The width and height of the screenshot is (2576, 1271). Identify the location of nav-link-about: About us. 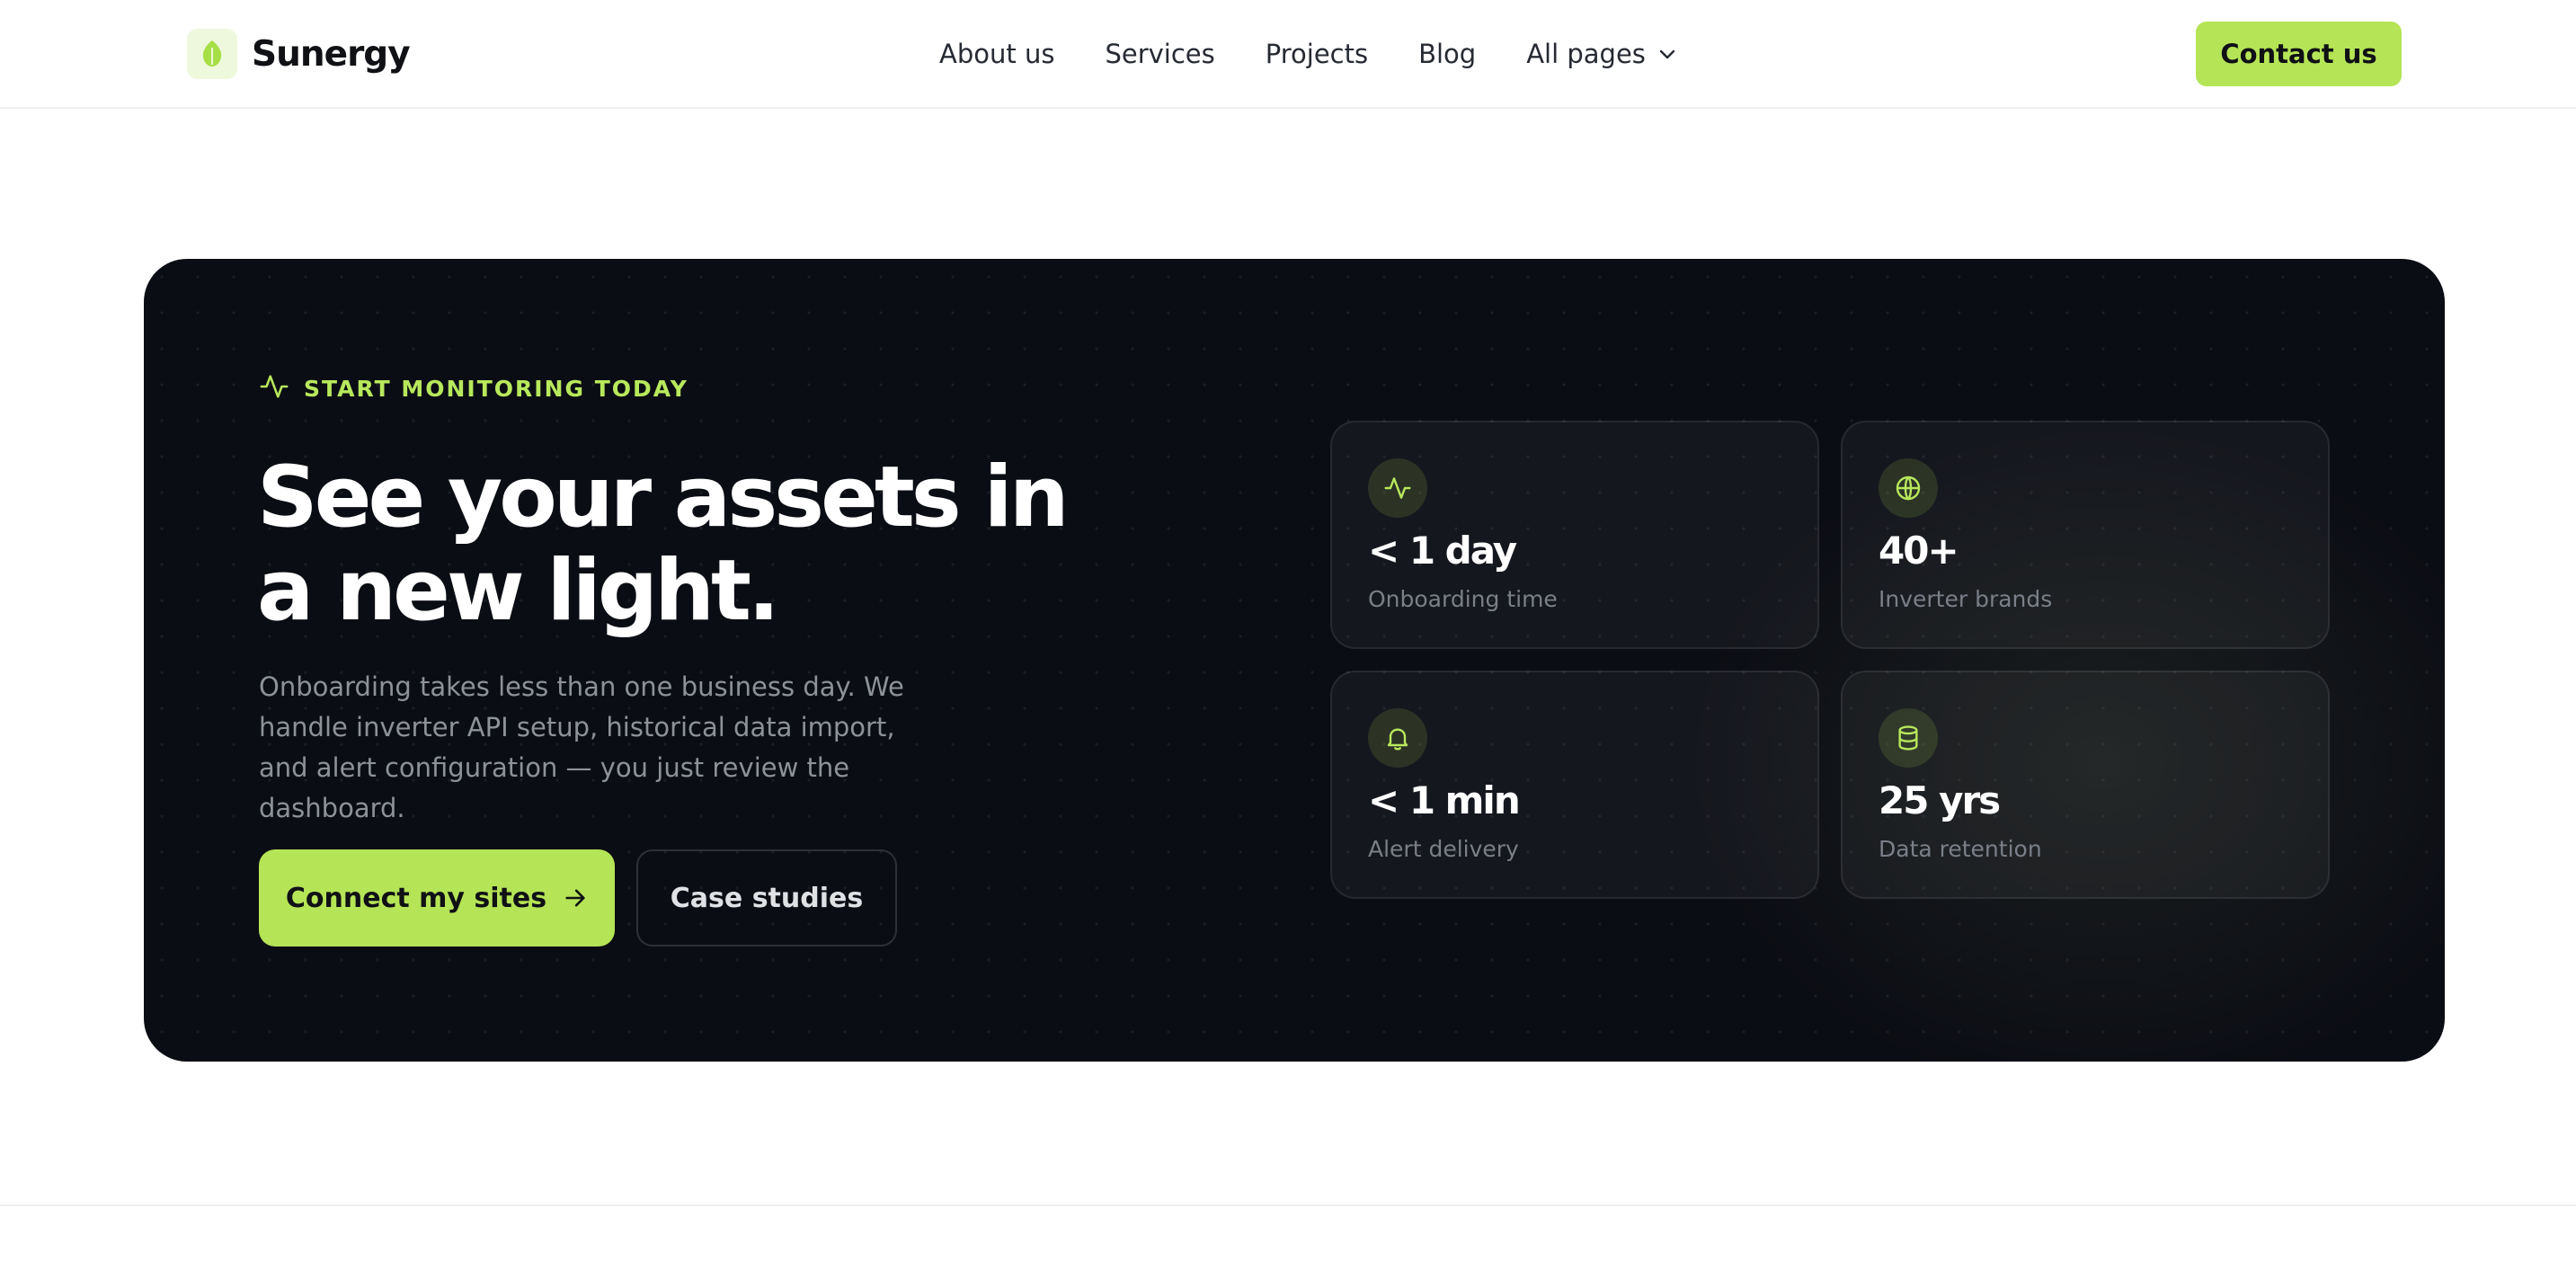
(996, 54).